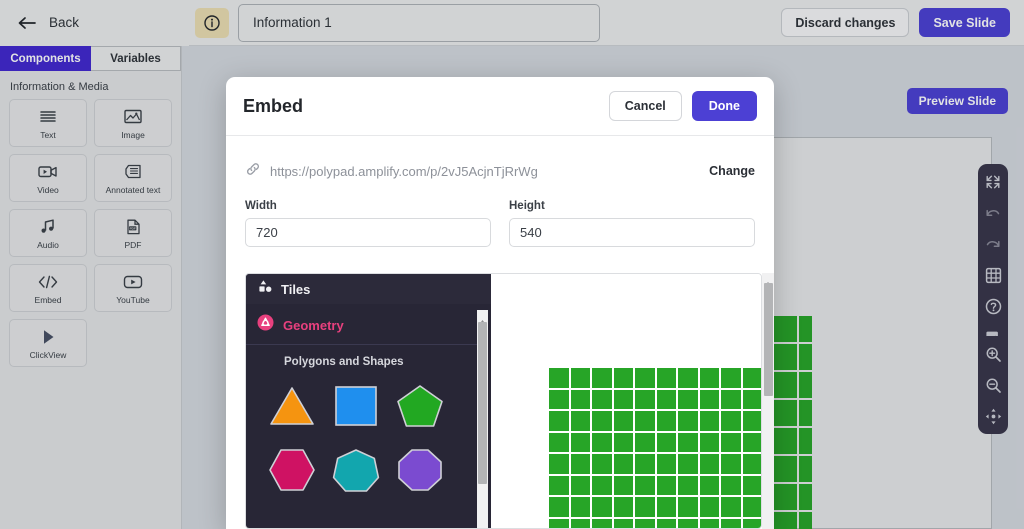 This screenshot has width=1024, height=529. What do you see at coordinates (368, 232) in the screenshot?
I see `width-input` at bounding box center [368, 232].